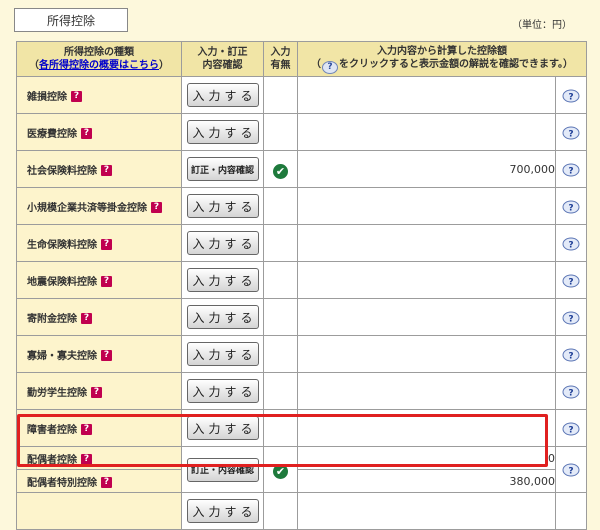 The height and width of the screenshot is (530, 600). I want to click on header-deduction-amount: 入力内容から計算した控除額 （? をクリックすると表示金額の解説を確認できます。）, so click(442, 59).